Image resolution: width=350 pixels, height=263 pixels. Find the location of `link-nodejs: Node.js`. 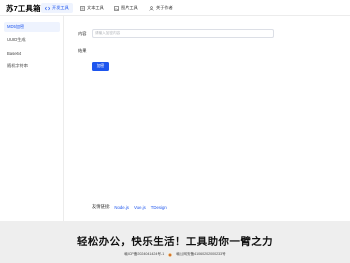

link-nodejs: Node.js is located at coordinates (121, 207).